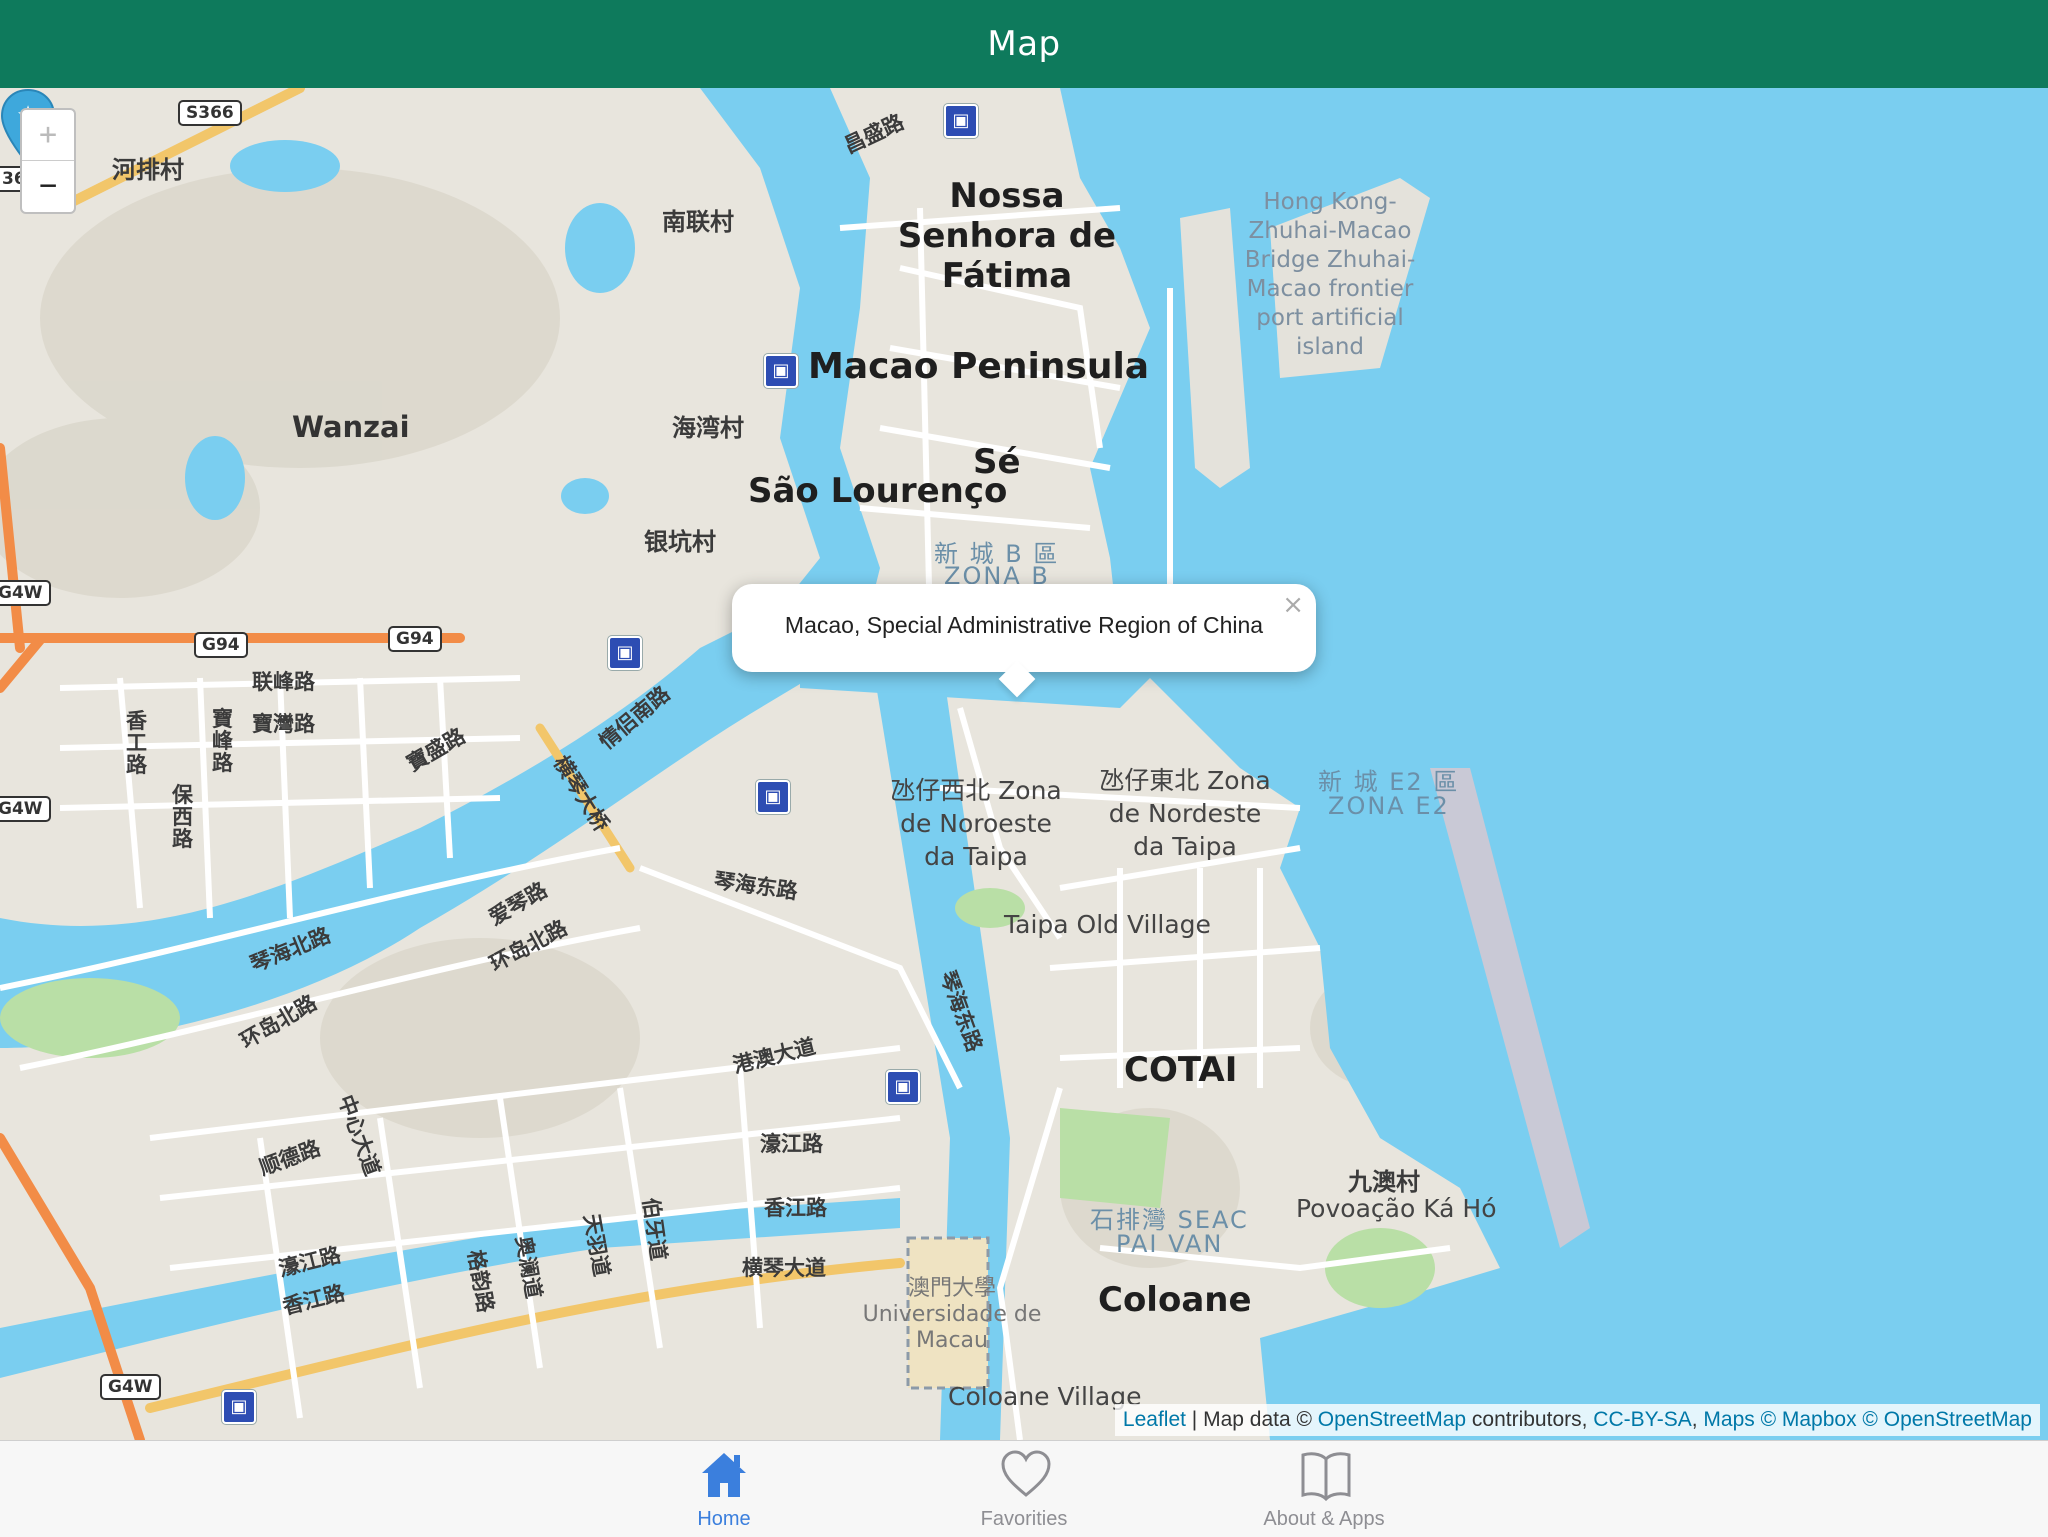 The height and width of the screenshot is (1537, 2048). I want to click on heart-icon, so click(1026, 1473).